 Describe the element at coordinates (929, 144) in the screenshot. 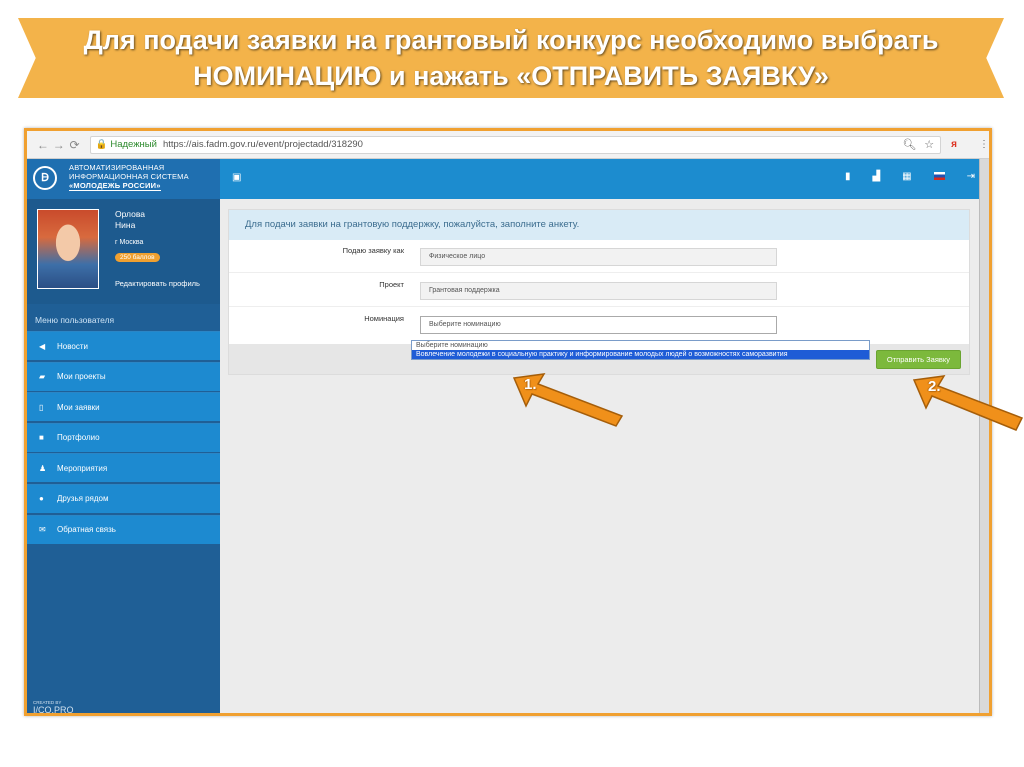

I see `star-icon: ☆` at that location.